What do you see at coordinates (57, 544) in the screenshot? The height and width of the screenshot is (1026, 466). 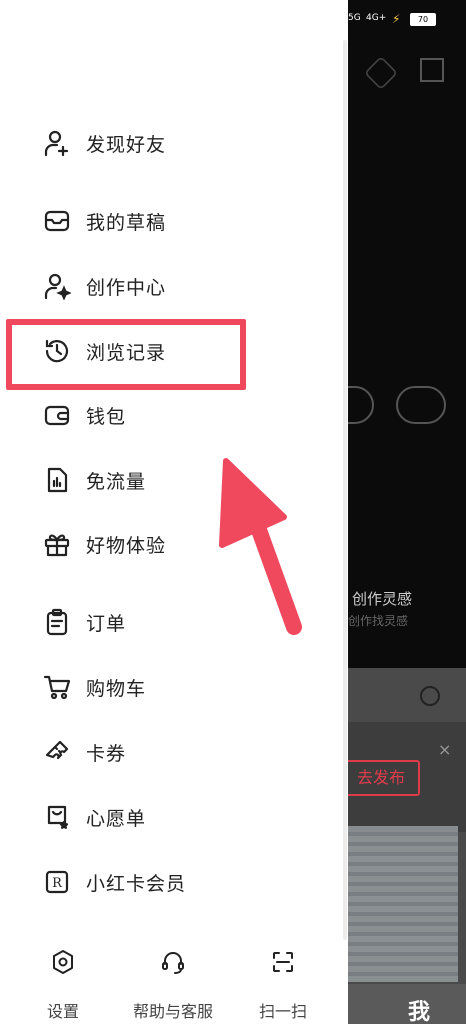 I see `gift-icon` at bounding box center [57, 544].